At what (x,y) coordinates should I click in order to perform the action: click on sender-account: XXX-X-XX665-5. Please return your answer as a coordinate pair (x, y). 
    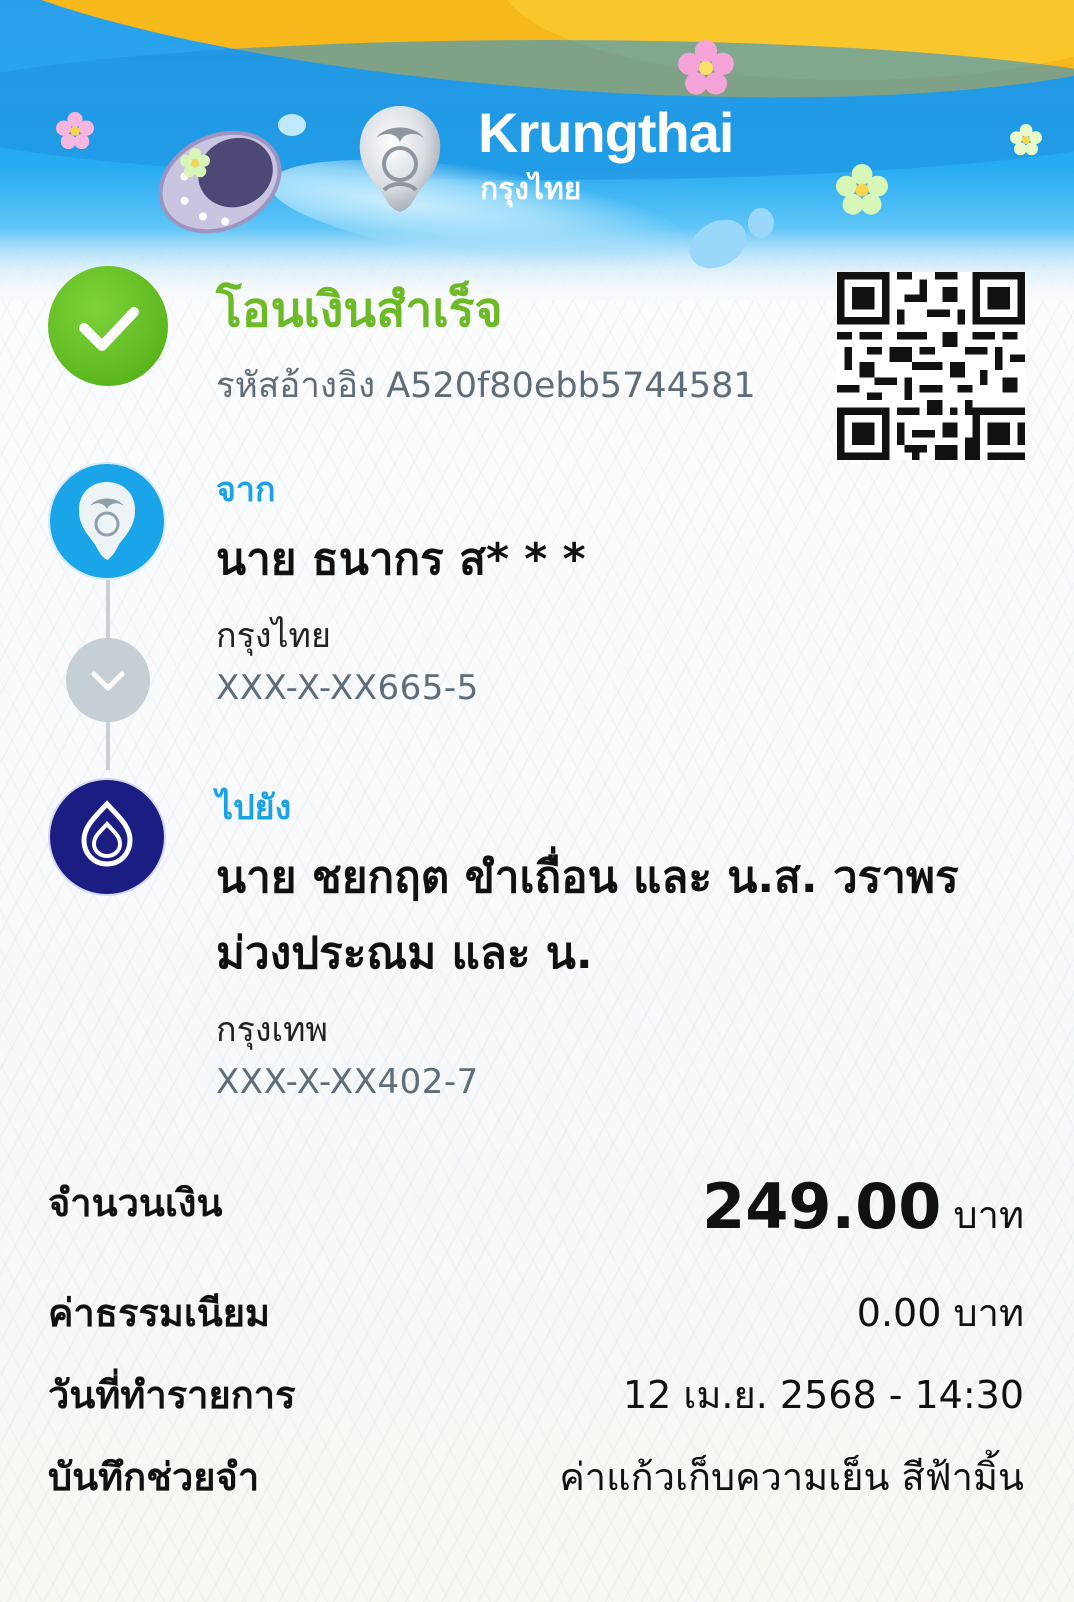
    Looking at the image, I should click on (347, 688).